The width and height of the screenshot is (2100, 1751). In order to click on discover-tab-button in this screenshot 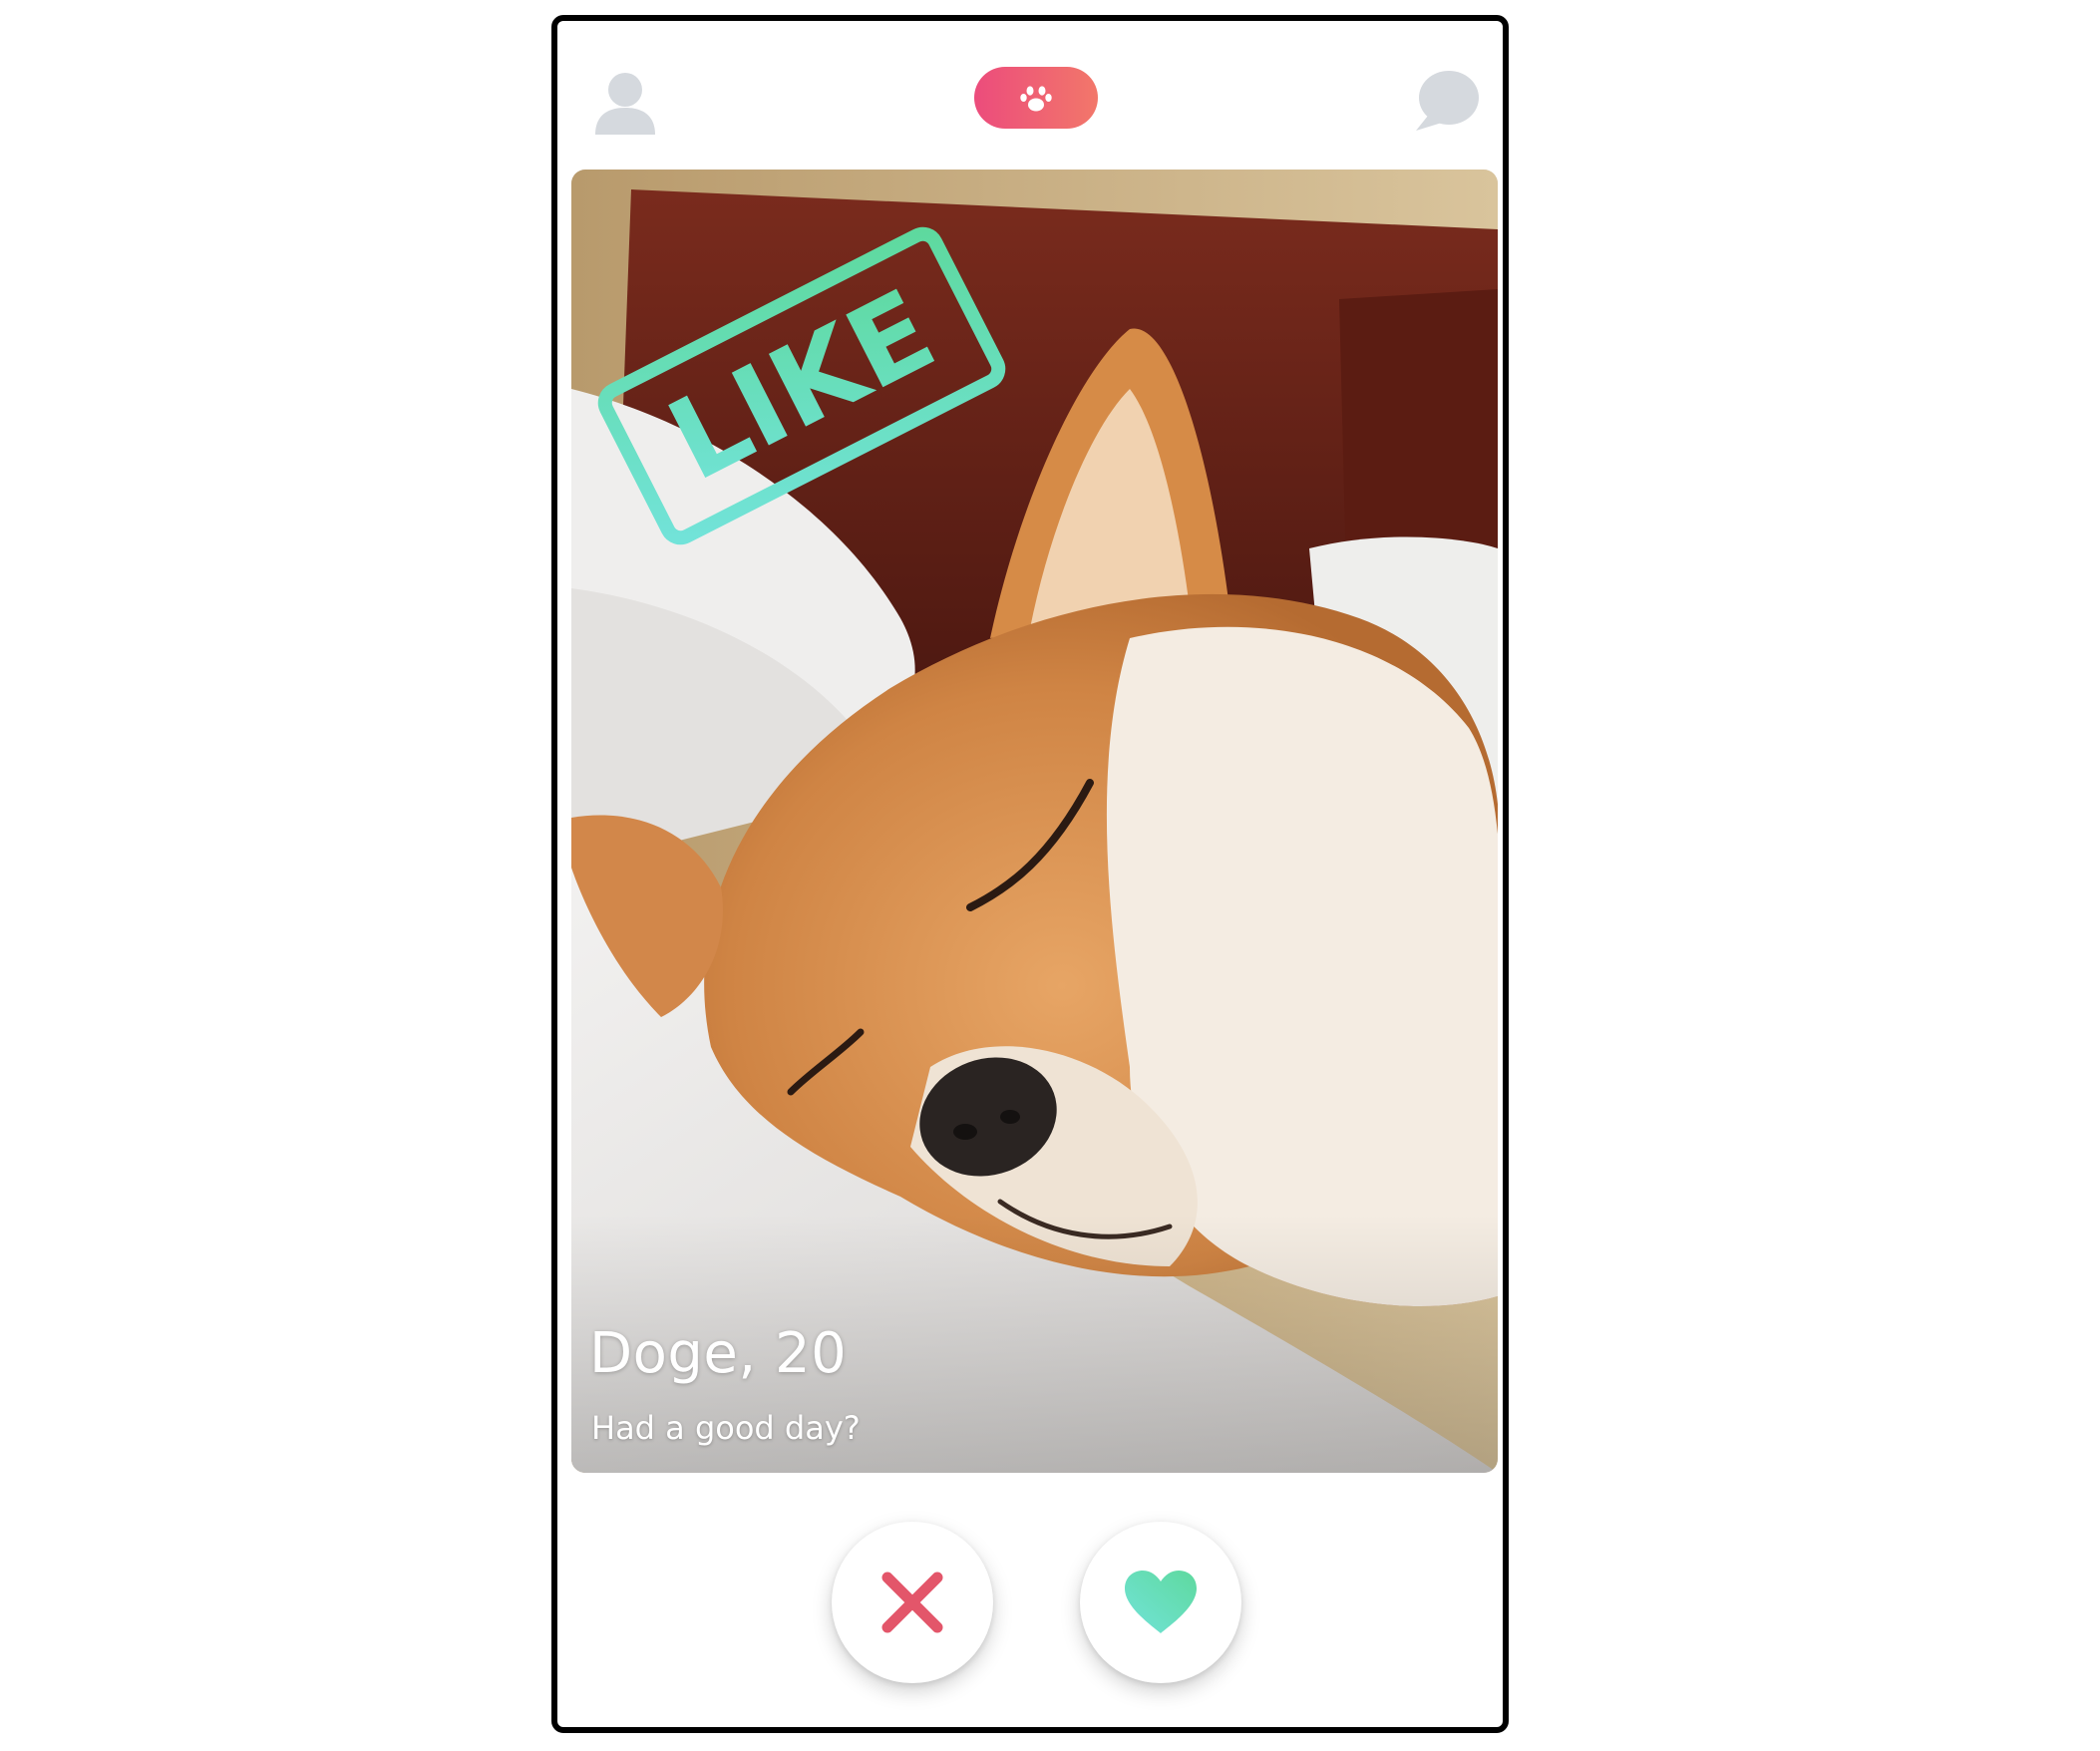, I will do `click(1036, 98)`.